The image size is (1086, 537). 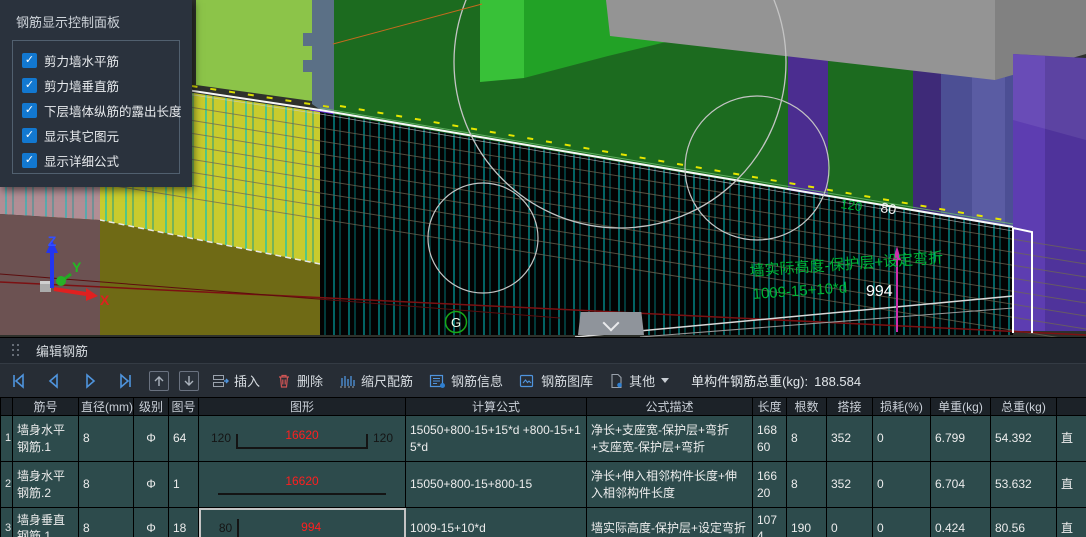 I want to click on cell-formula: 15050+800-15+15*d +800-15+15*d, so click(x=496, y=438).